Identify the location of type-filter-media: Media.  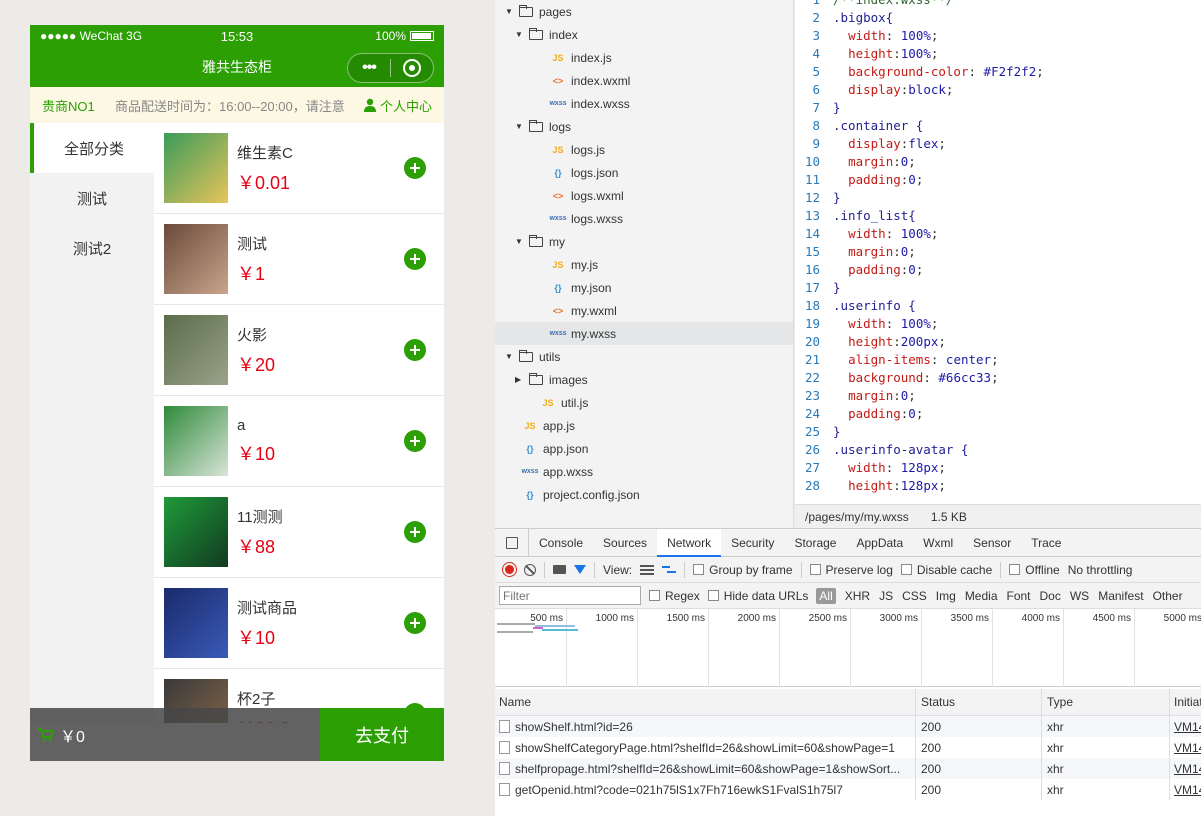
(981, 596).